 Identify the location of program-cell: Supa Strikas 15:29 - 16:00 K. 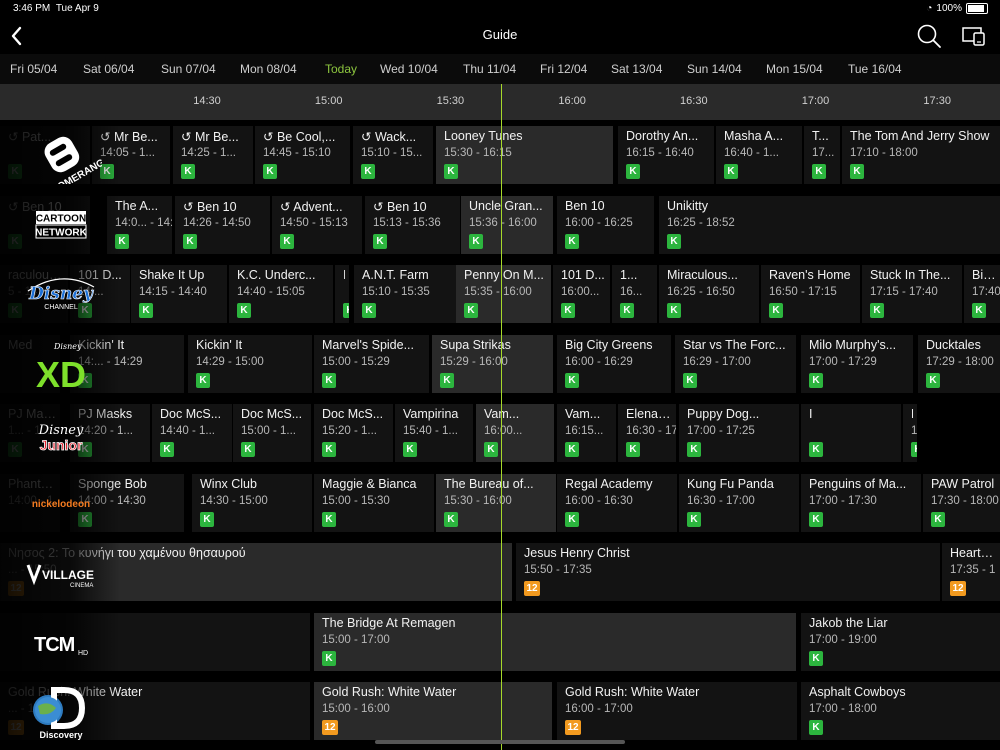
(492, 363).